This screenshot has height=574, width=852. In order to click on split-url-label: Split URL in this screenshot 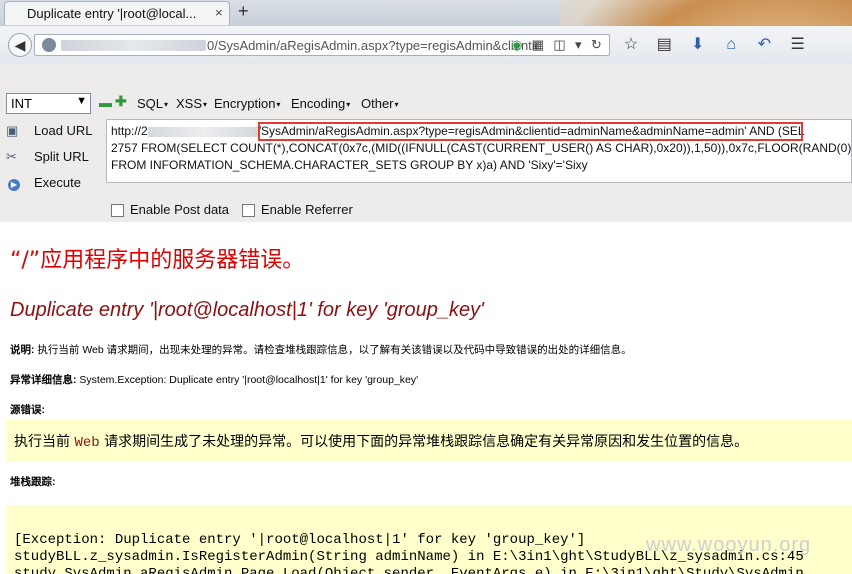, I will do `click(61, 156)`.